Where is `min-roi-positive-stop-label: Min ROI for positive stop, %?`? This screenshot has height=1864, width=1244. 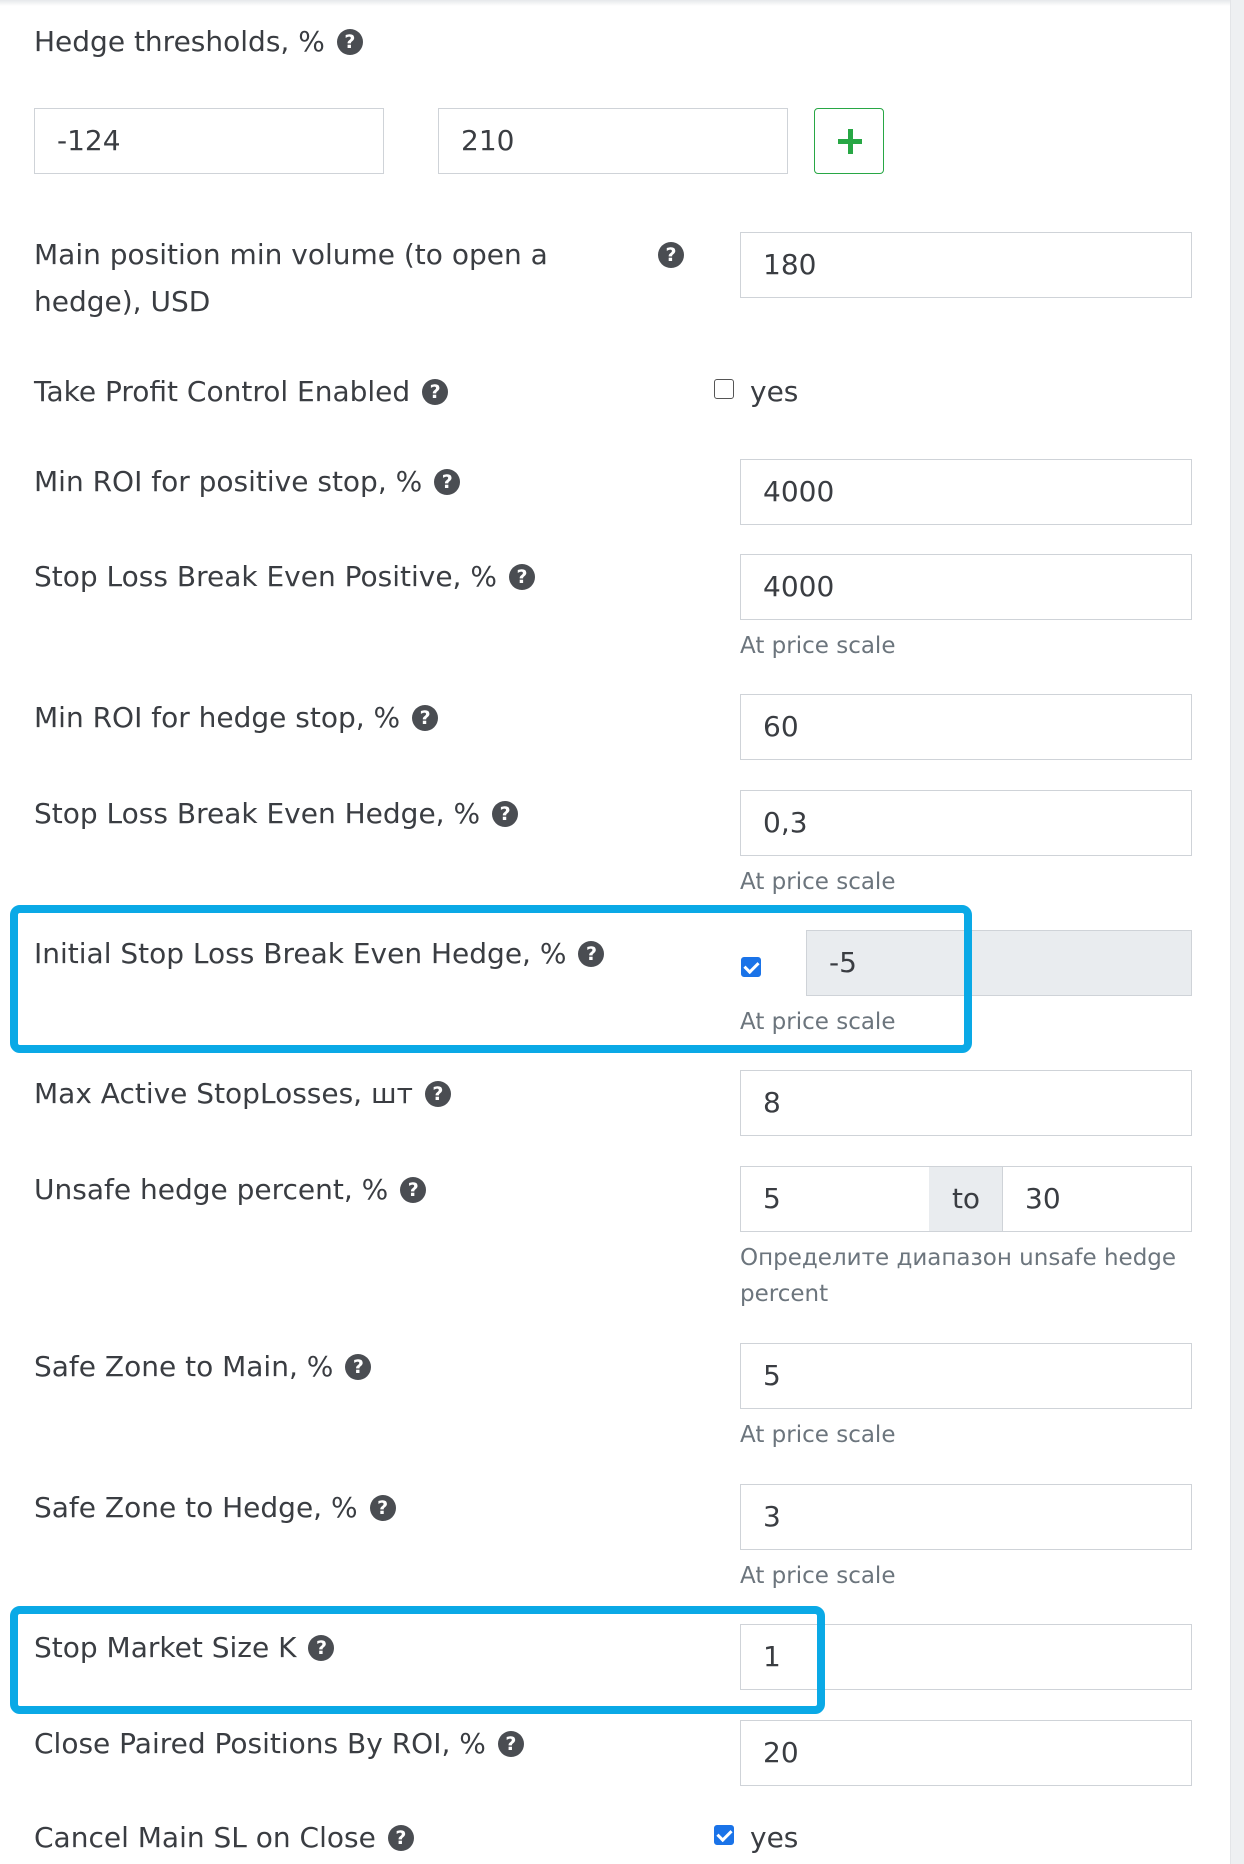 min-roi-positive-stop-label: Min ROI for positive stop, %? is located at coordinates (247, 481).